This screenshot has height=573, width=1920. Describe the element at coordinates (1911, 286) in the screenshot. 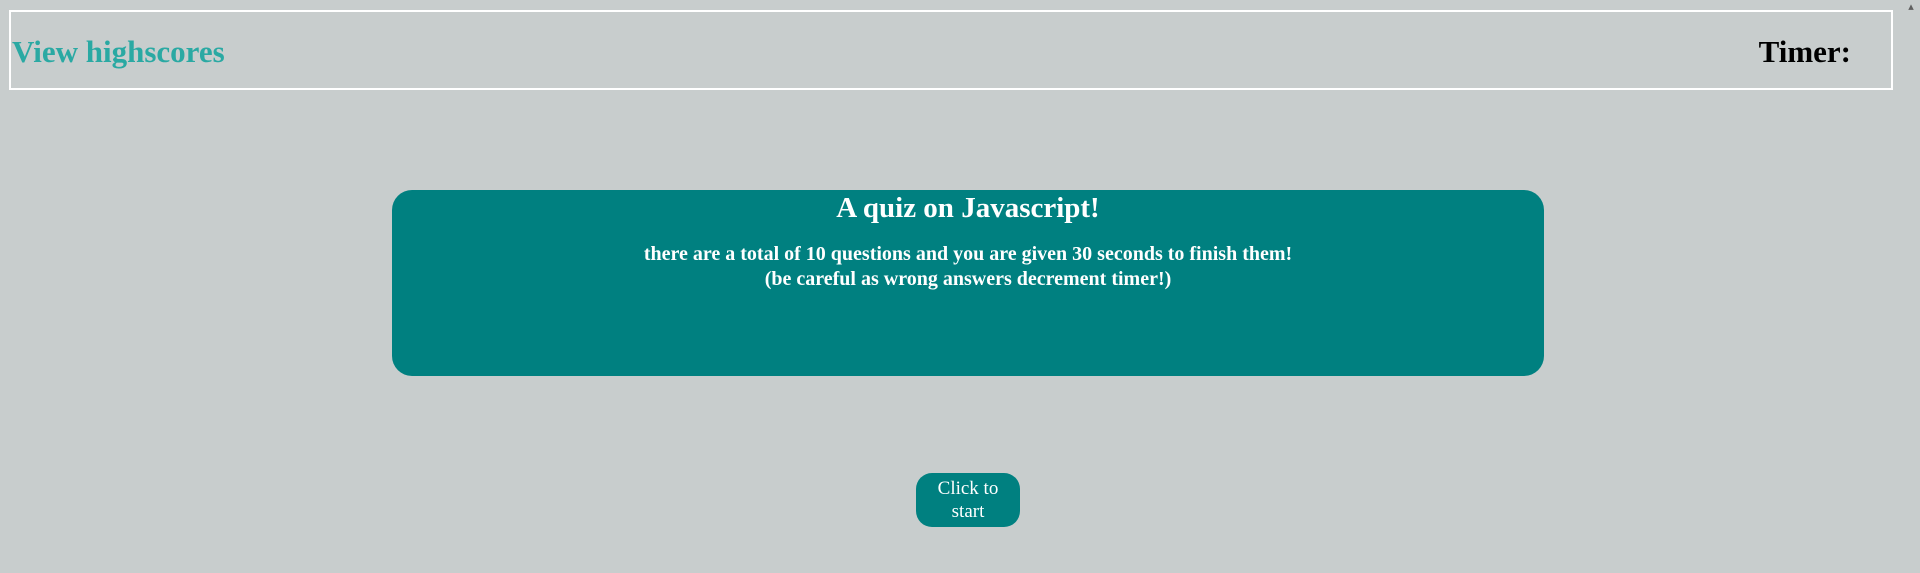

I see `vertical-scrollbar: ▴` at that location.